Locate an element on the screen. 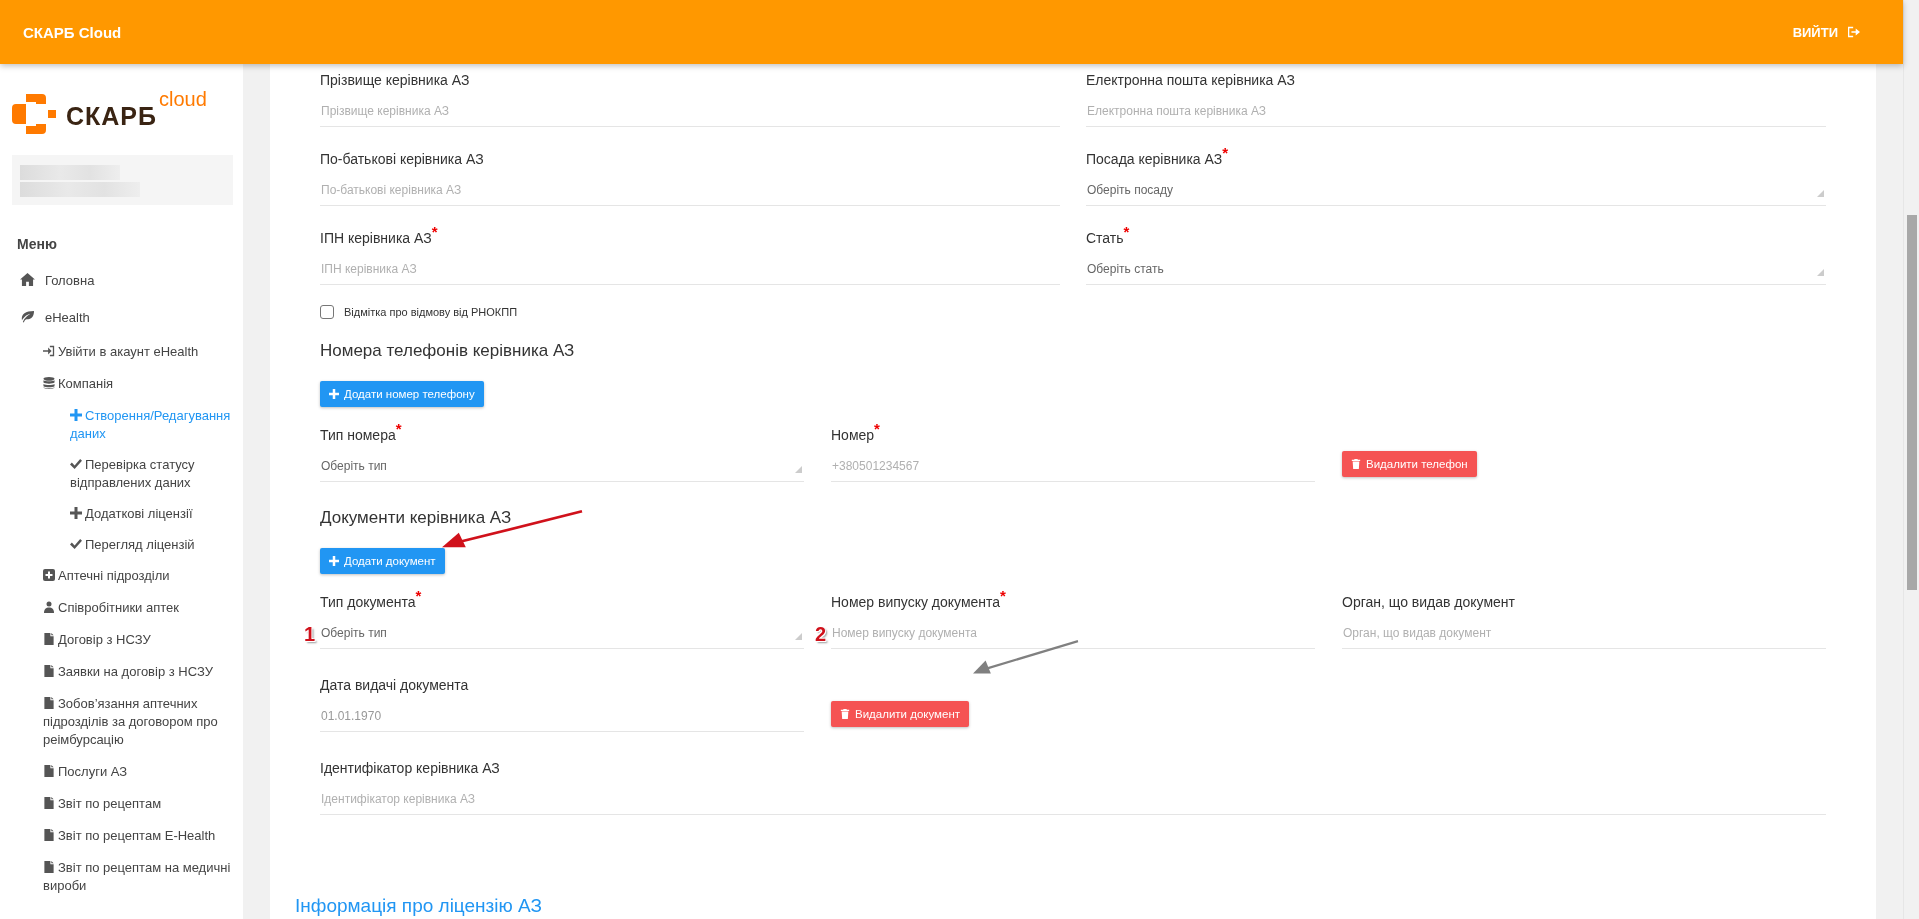 The height and width of the screenshot is (919, 1919). menu-item: Увійти в акаунт eHealth is located at coordinates (122, 352).